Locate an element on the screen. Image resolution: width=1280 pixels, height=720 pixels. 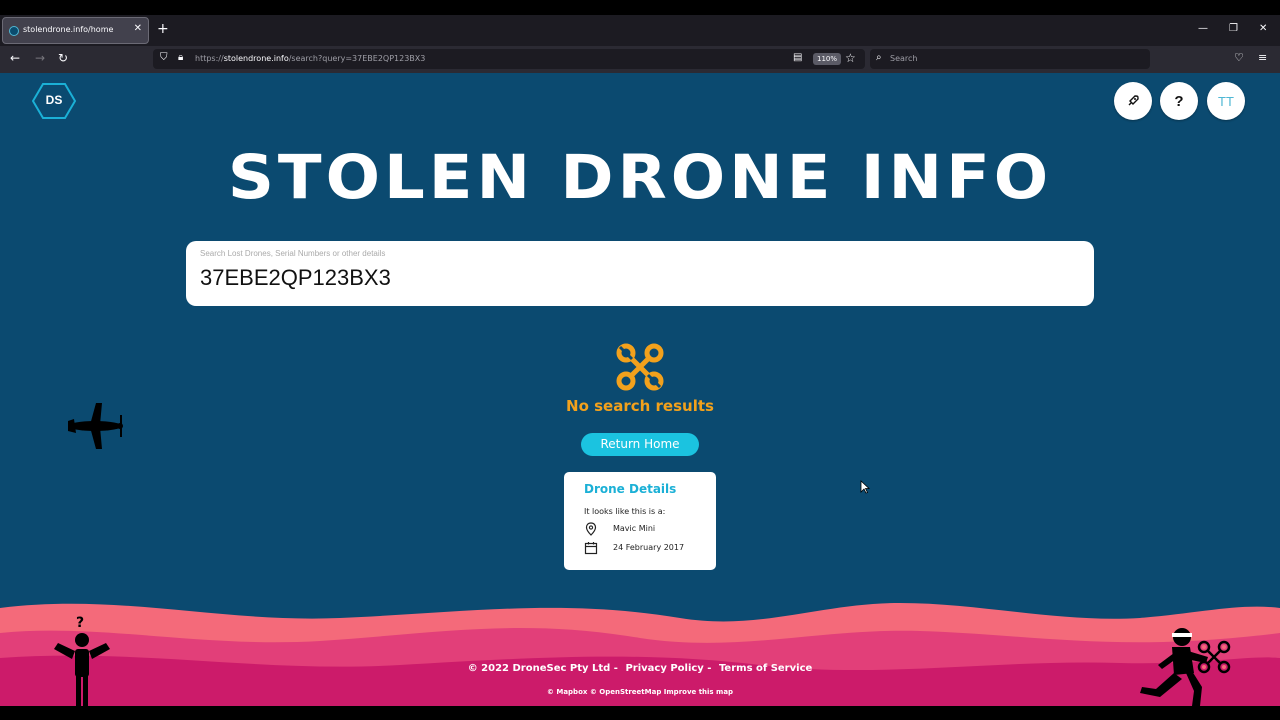
zoom-level-badge: 110% is located at coordinates (827, 59).